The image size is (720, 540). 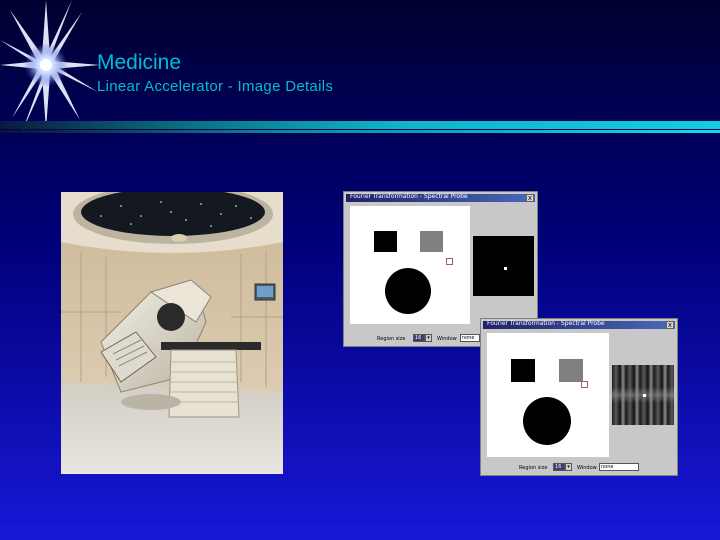 What do you see at coordinates (139, 62) in the screenshot?
I see `slide-title: Medicine` at bounding box center [139, 62].